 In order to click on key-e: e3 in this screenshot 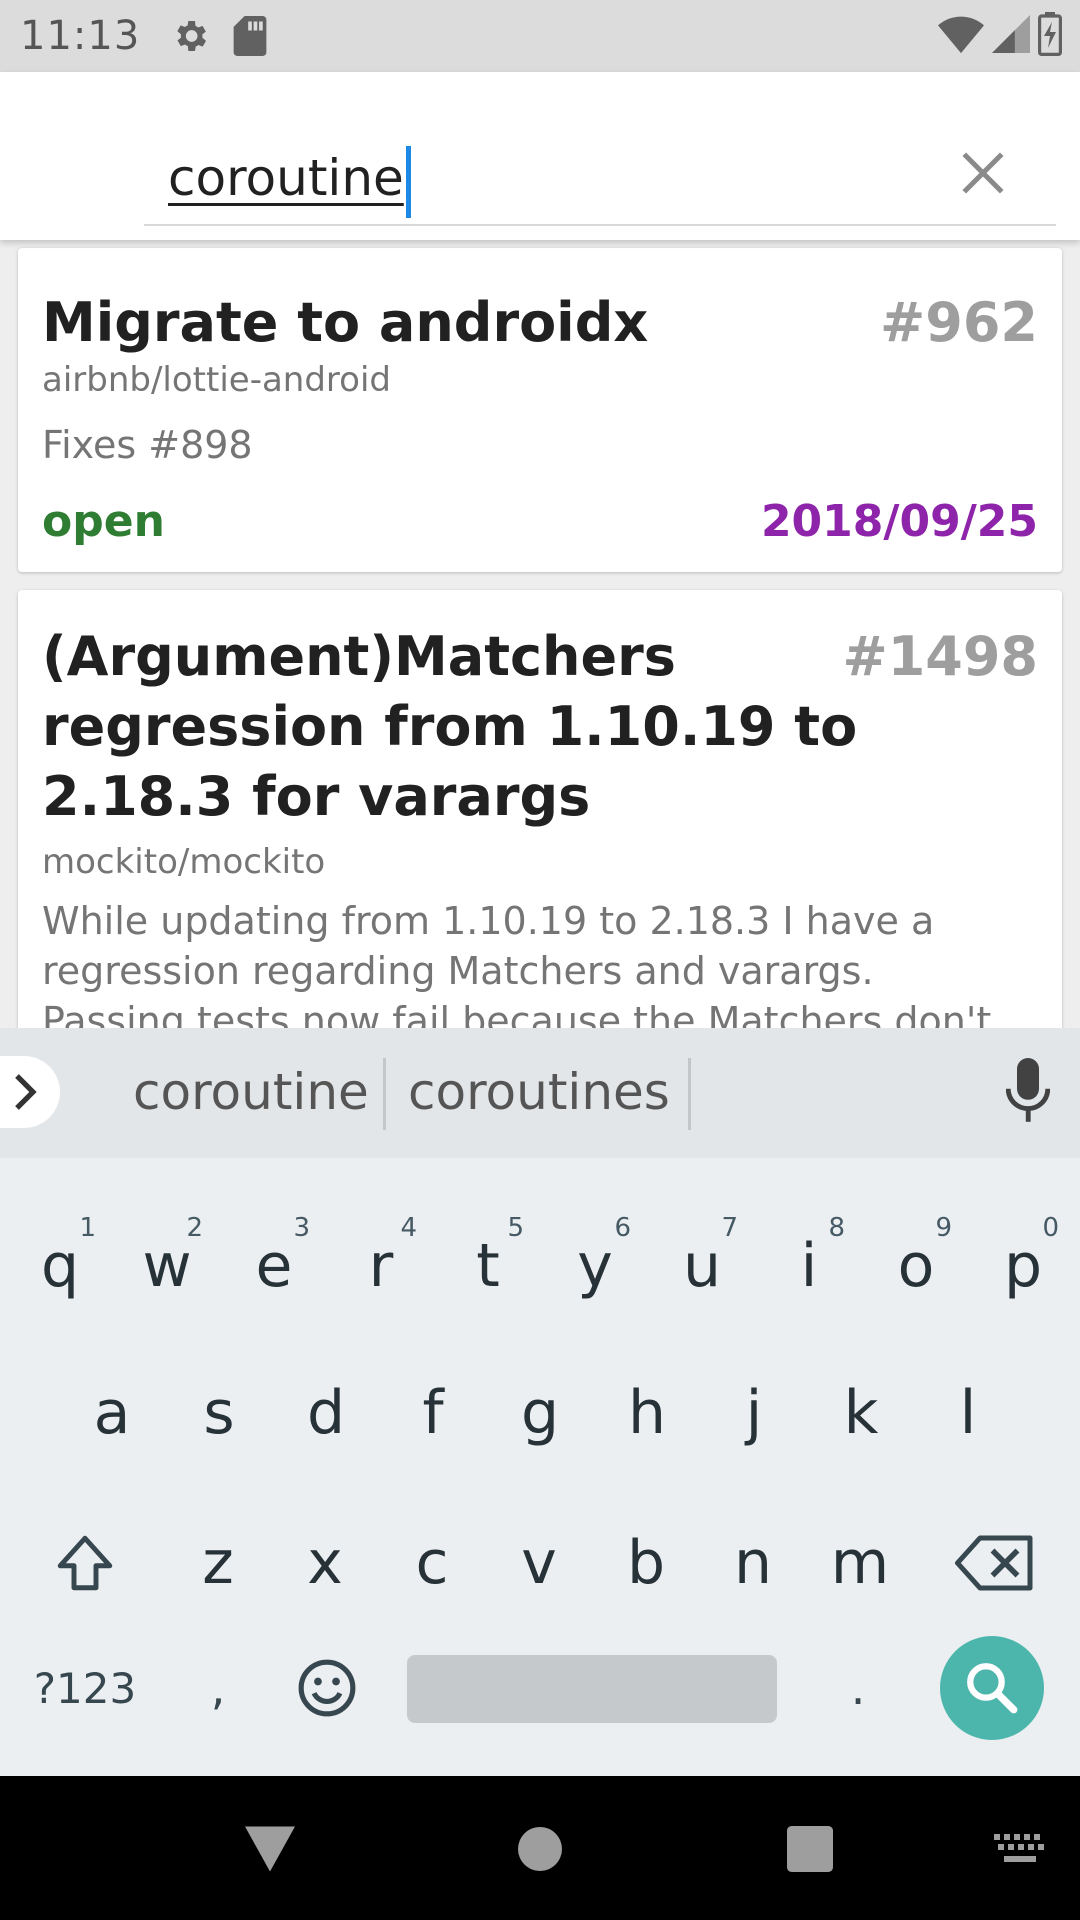, I will do `click(274, 1266)`.